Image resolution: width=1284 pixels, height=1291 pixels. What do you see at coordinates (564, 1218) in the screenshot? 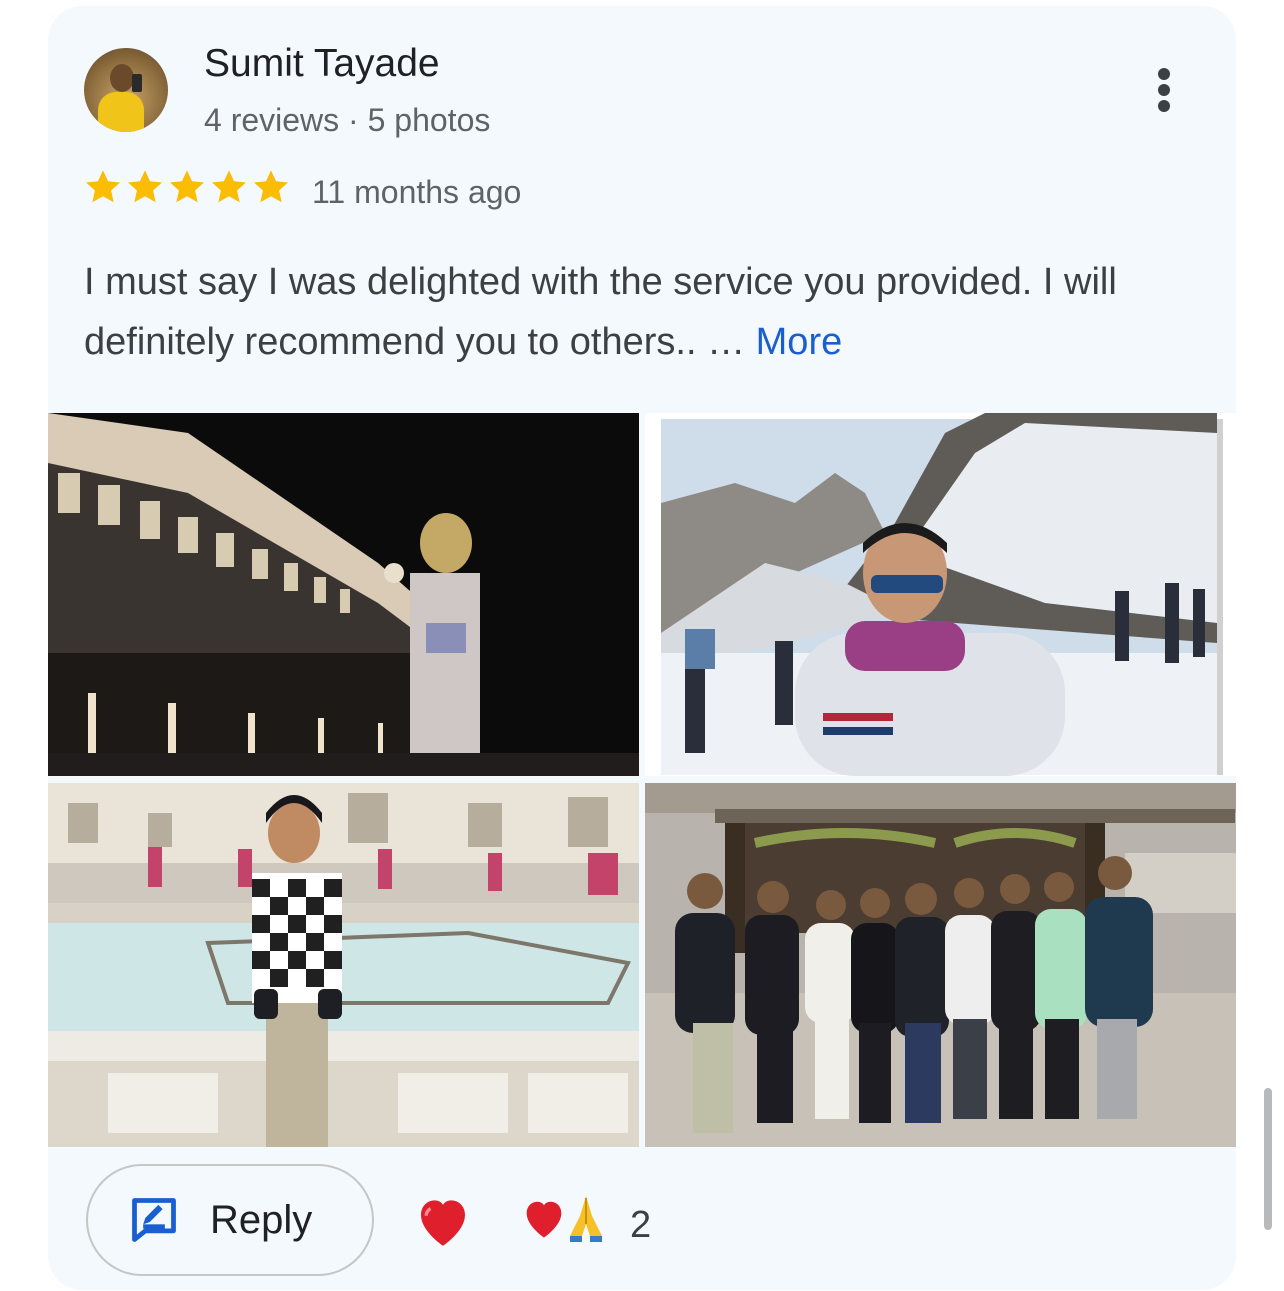
I see `reactions-summary` at bounding box center [564, 1218].